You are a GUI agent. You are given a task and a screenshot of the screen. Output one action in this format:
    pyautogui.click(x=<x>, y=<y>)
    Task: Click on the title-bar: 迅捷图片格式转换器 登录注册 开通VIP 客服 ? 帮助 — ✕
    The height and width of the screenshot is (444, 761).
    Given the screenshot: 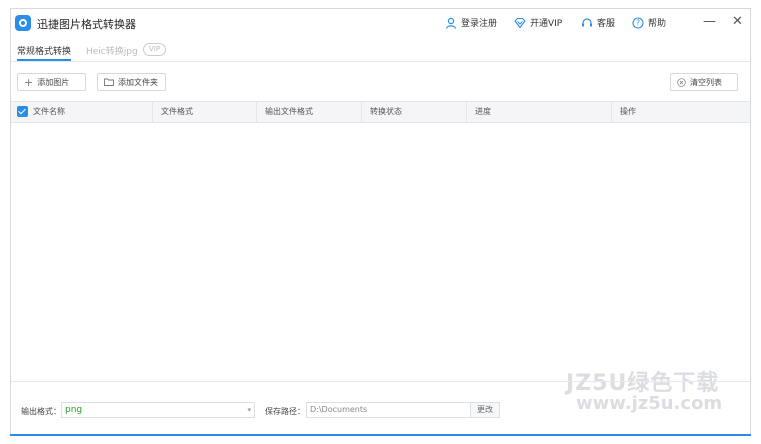 What is the action you would take?
    pyautogui.click(x=380, y=24)
    